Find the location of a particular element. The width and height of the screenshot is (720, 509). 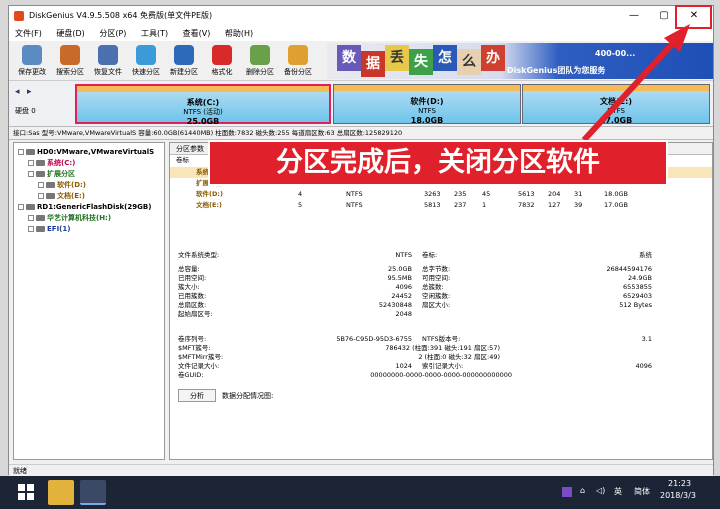

menu-file: 文件(F) is located at coordinates (28, 33).